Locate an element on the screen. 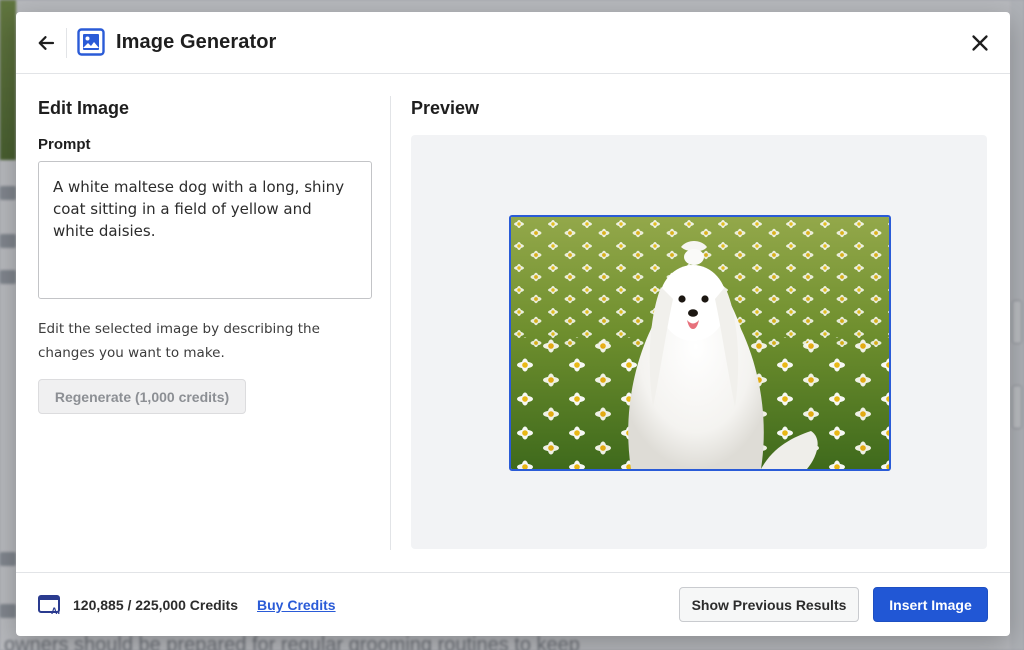  edit-image-heading: Edit Image is located at coordinates (84, 108).